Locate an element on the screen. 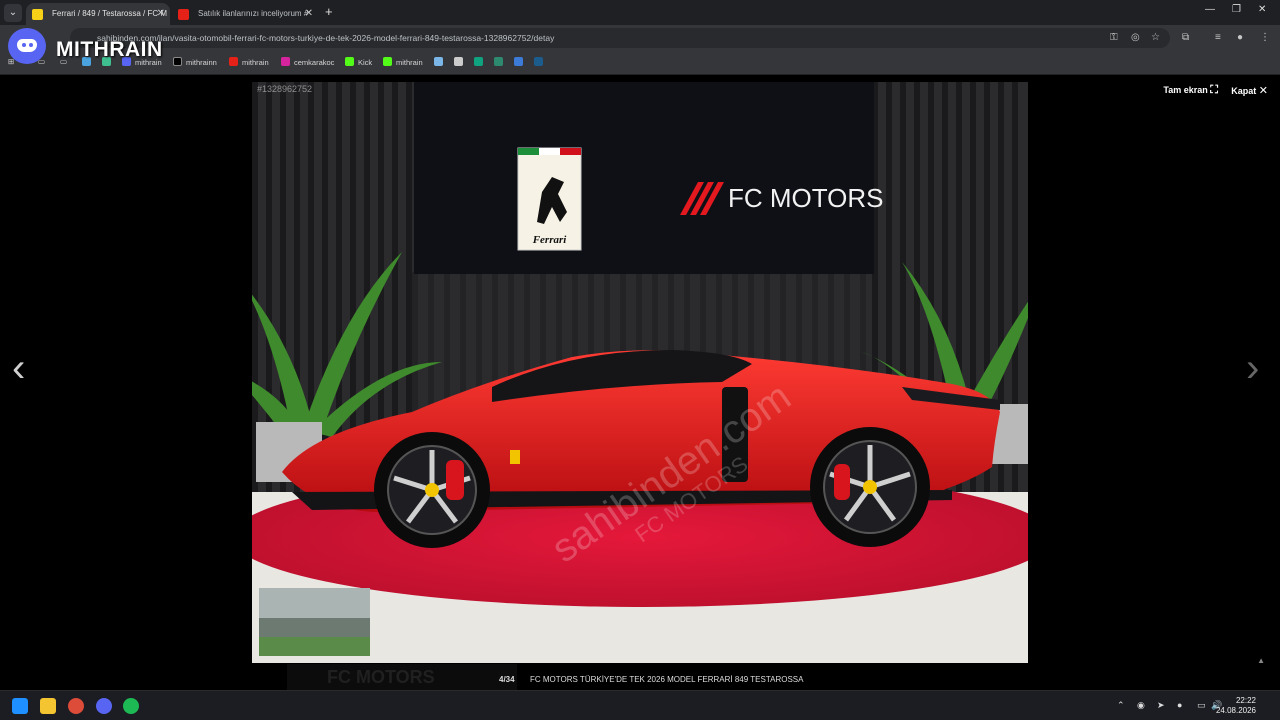  close-gallery-button: Kapat ✕ is located at coordinates (1249, 90).